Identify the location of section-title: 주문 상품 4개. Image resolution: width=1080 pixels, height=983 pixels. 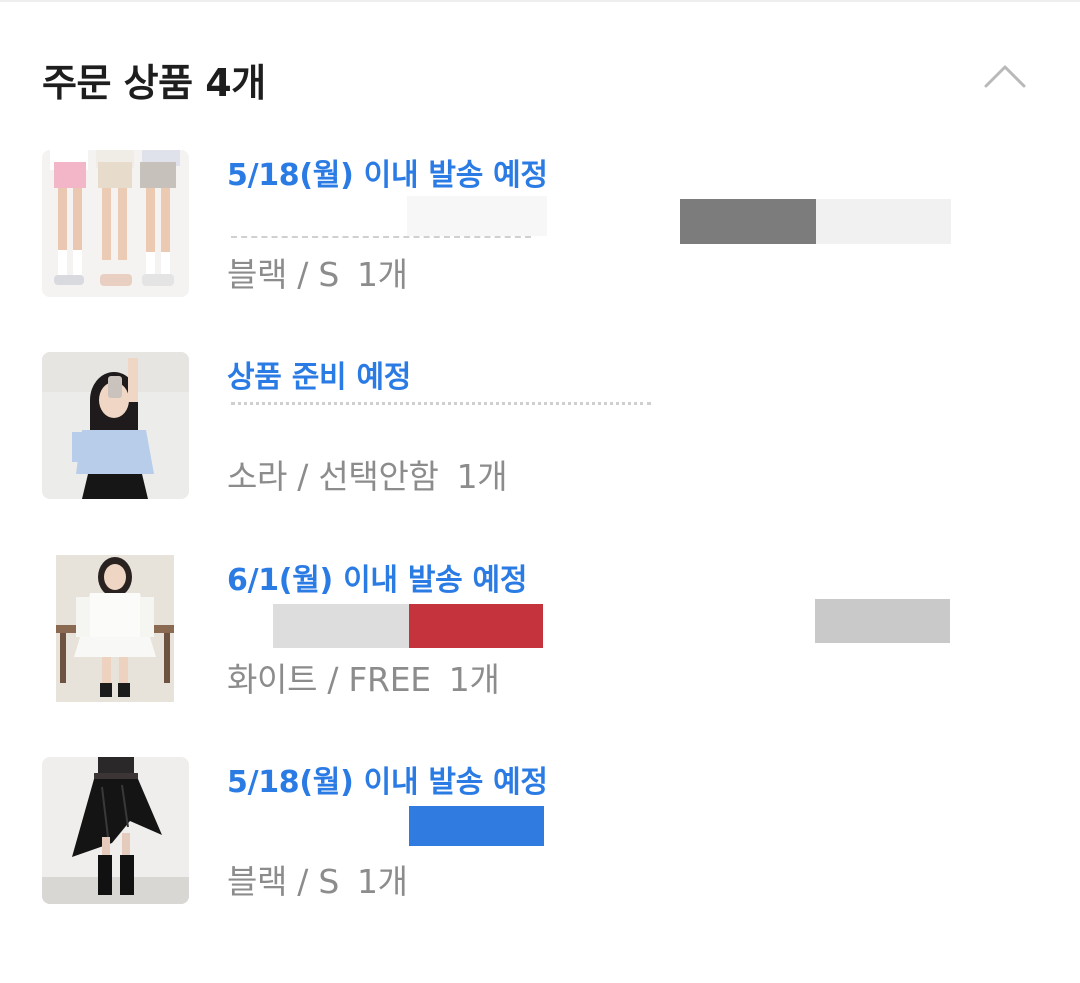
(154, 83).